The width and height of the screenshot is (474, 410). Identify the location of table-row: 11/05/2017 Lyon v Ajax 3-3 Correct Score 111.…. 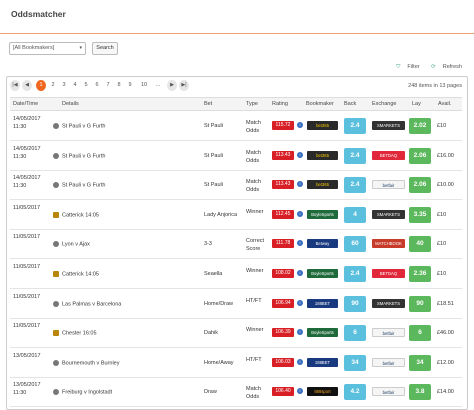
(236, 245).